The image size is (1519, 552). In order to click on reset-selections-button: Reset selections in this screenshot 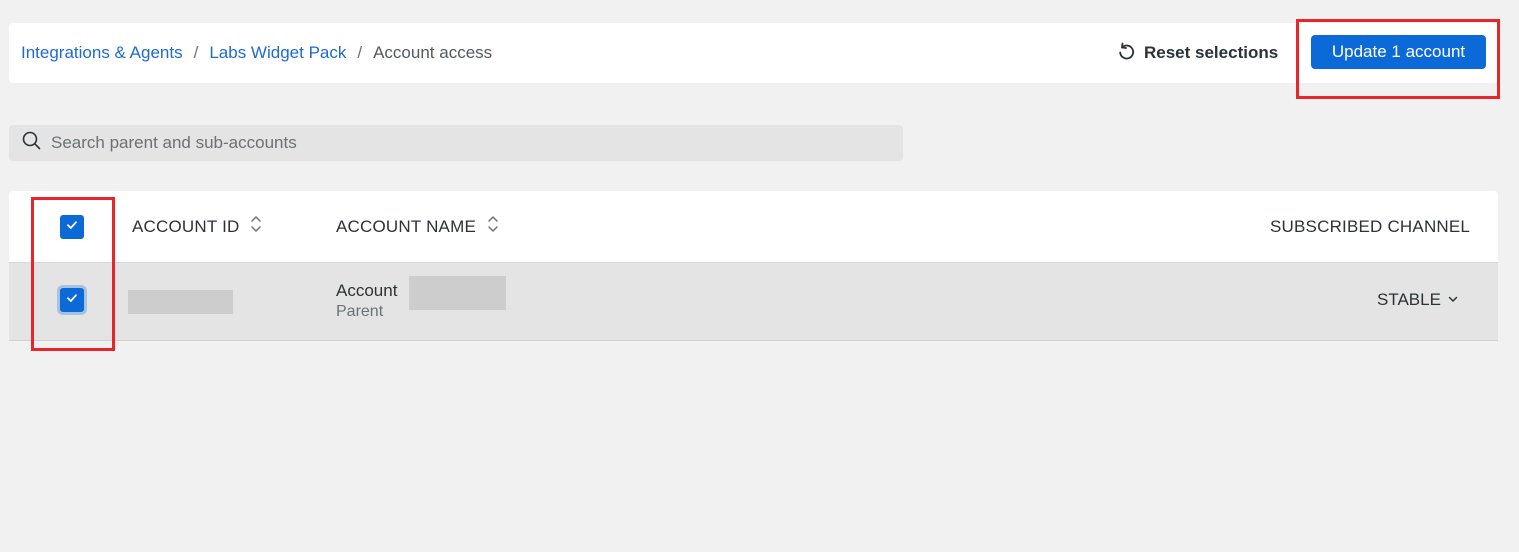, I will do `click(1197, 53)`.